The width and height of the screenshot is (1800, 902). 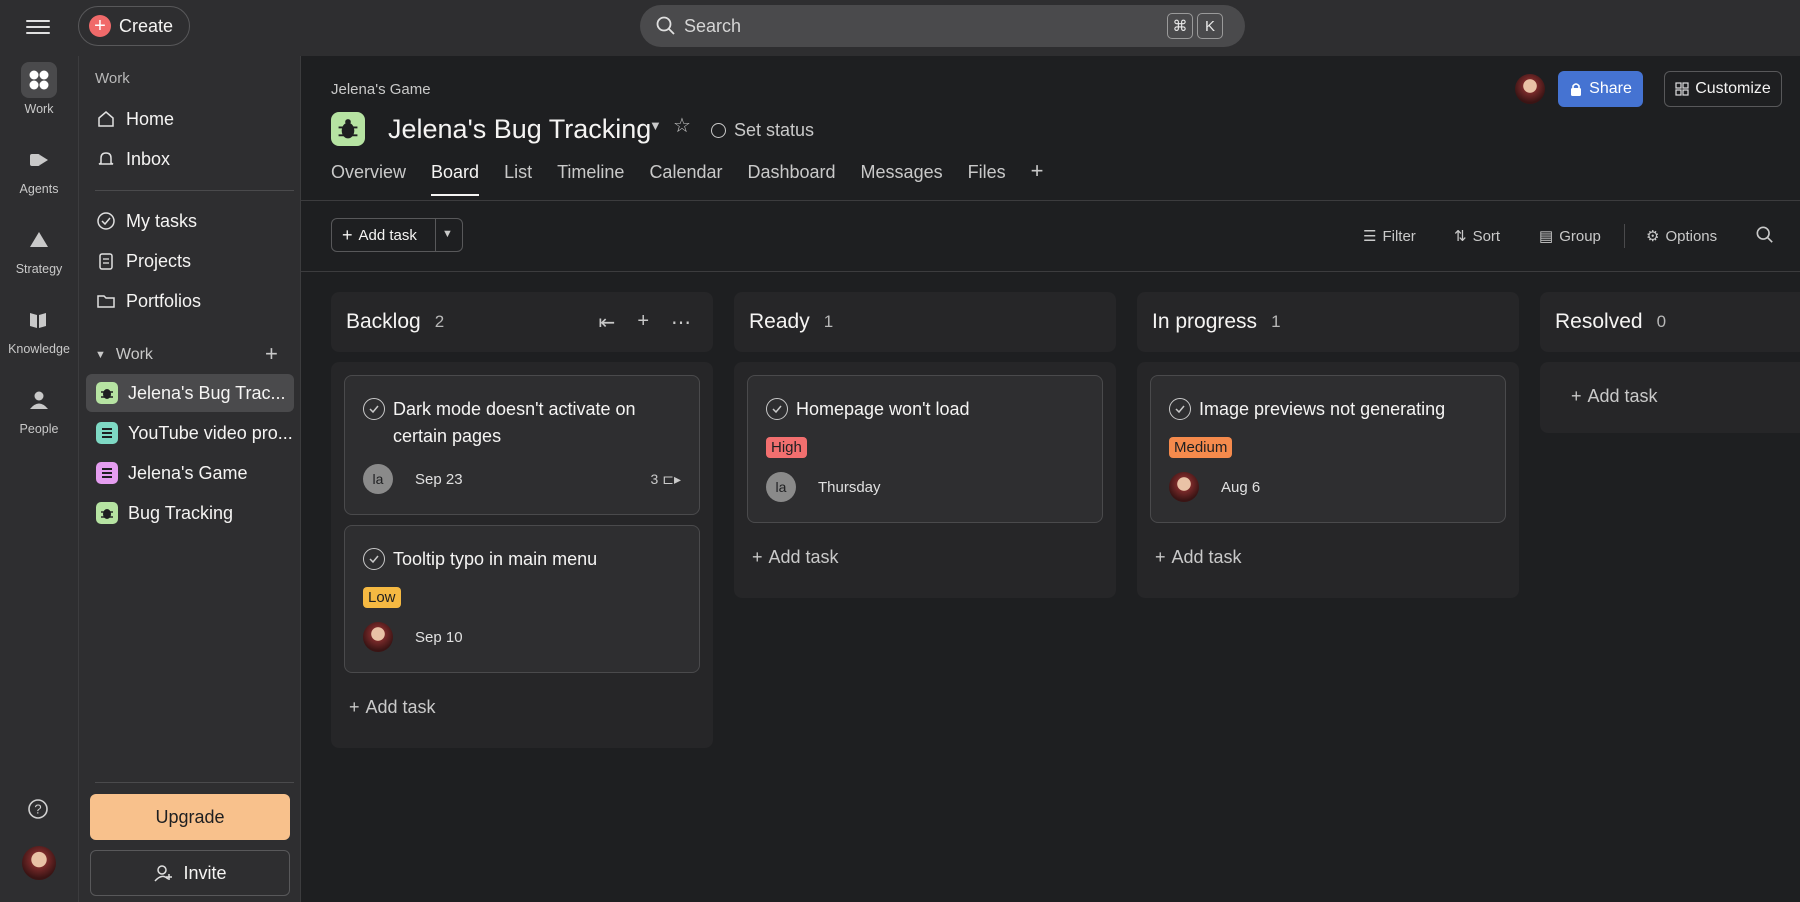 What do you see at coordinates (682, 125) in the screenshot?
I see `star-icon: ☆` at bounding box center [682, 125].